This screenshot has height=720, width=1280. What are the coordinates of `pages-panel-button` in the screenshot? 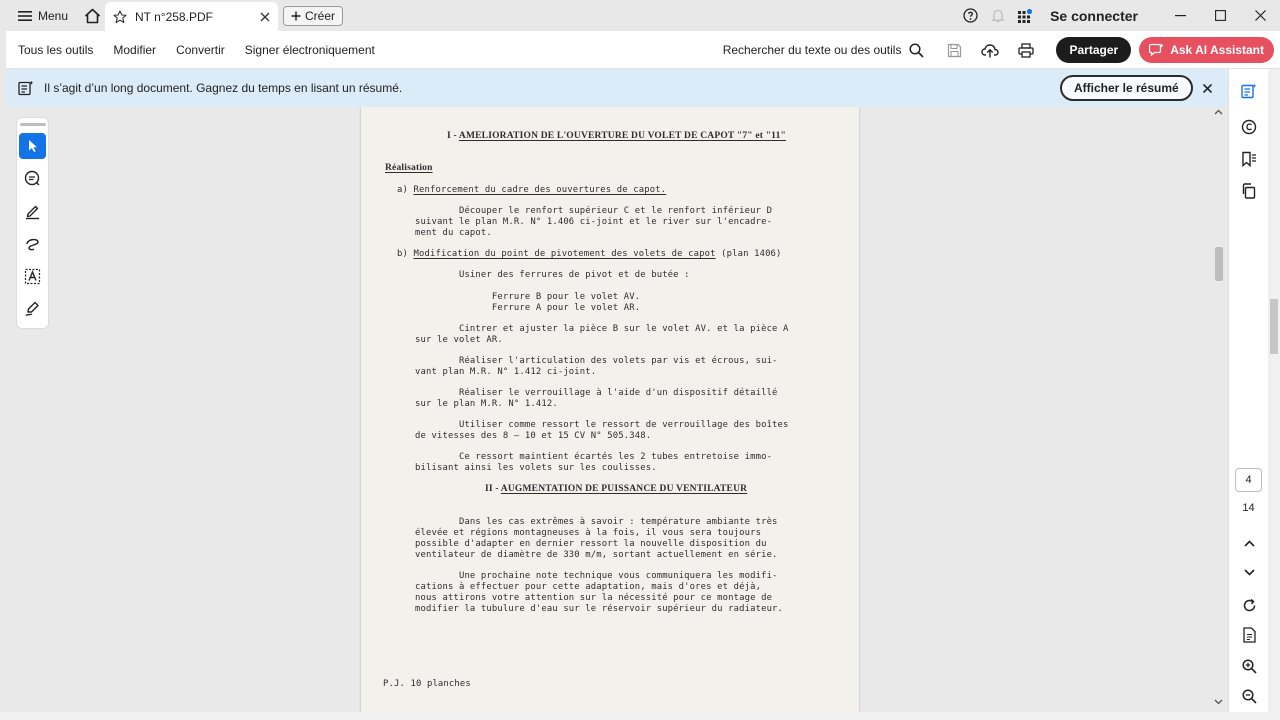 It's located at (1249, 191).